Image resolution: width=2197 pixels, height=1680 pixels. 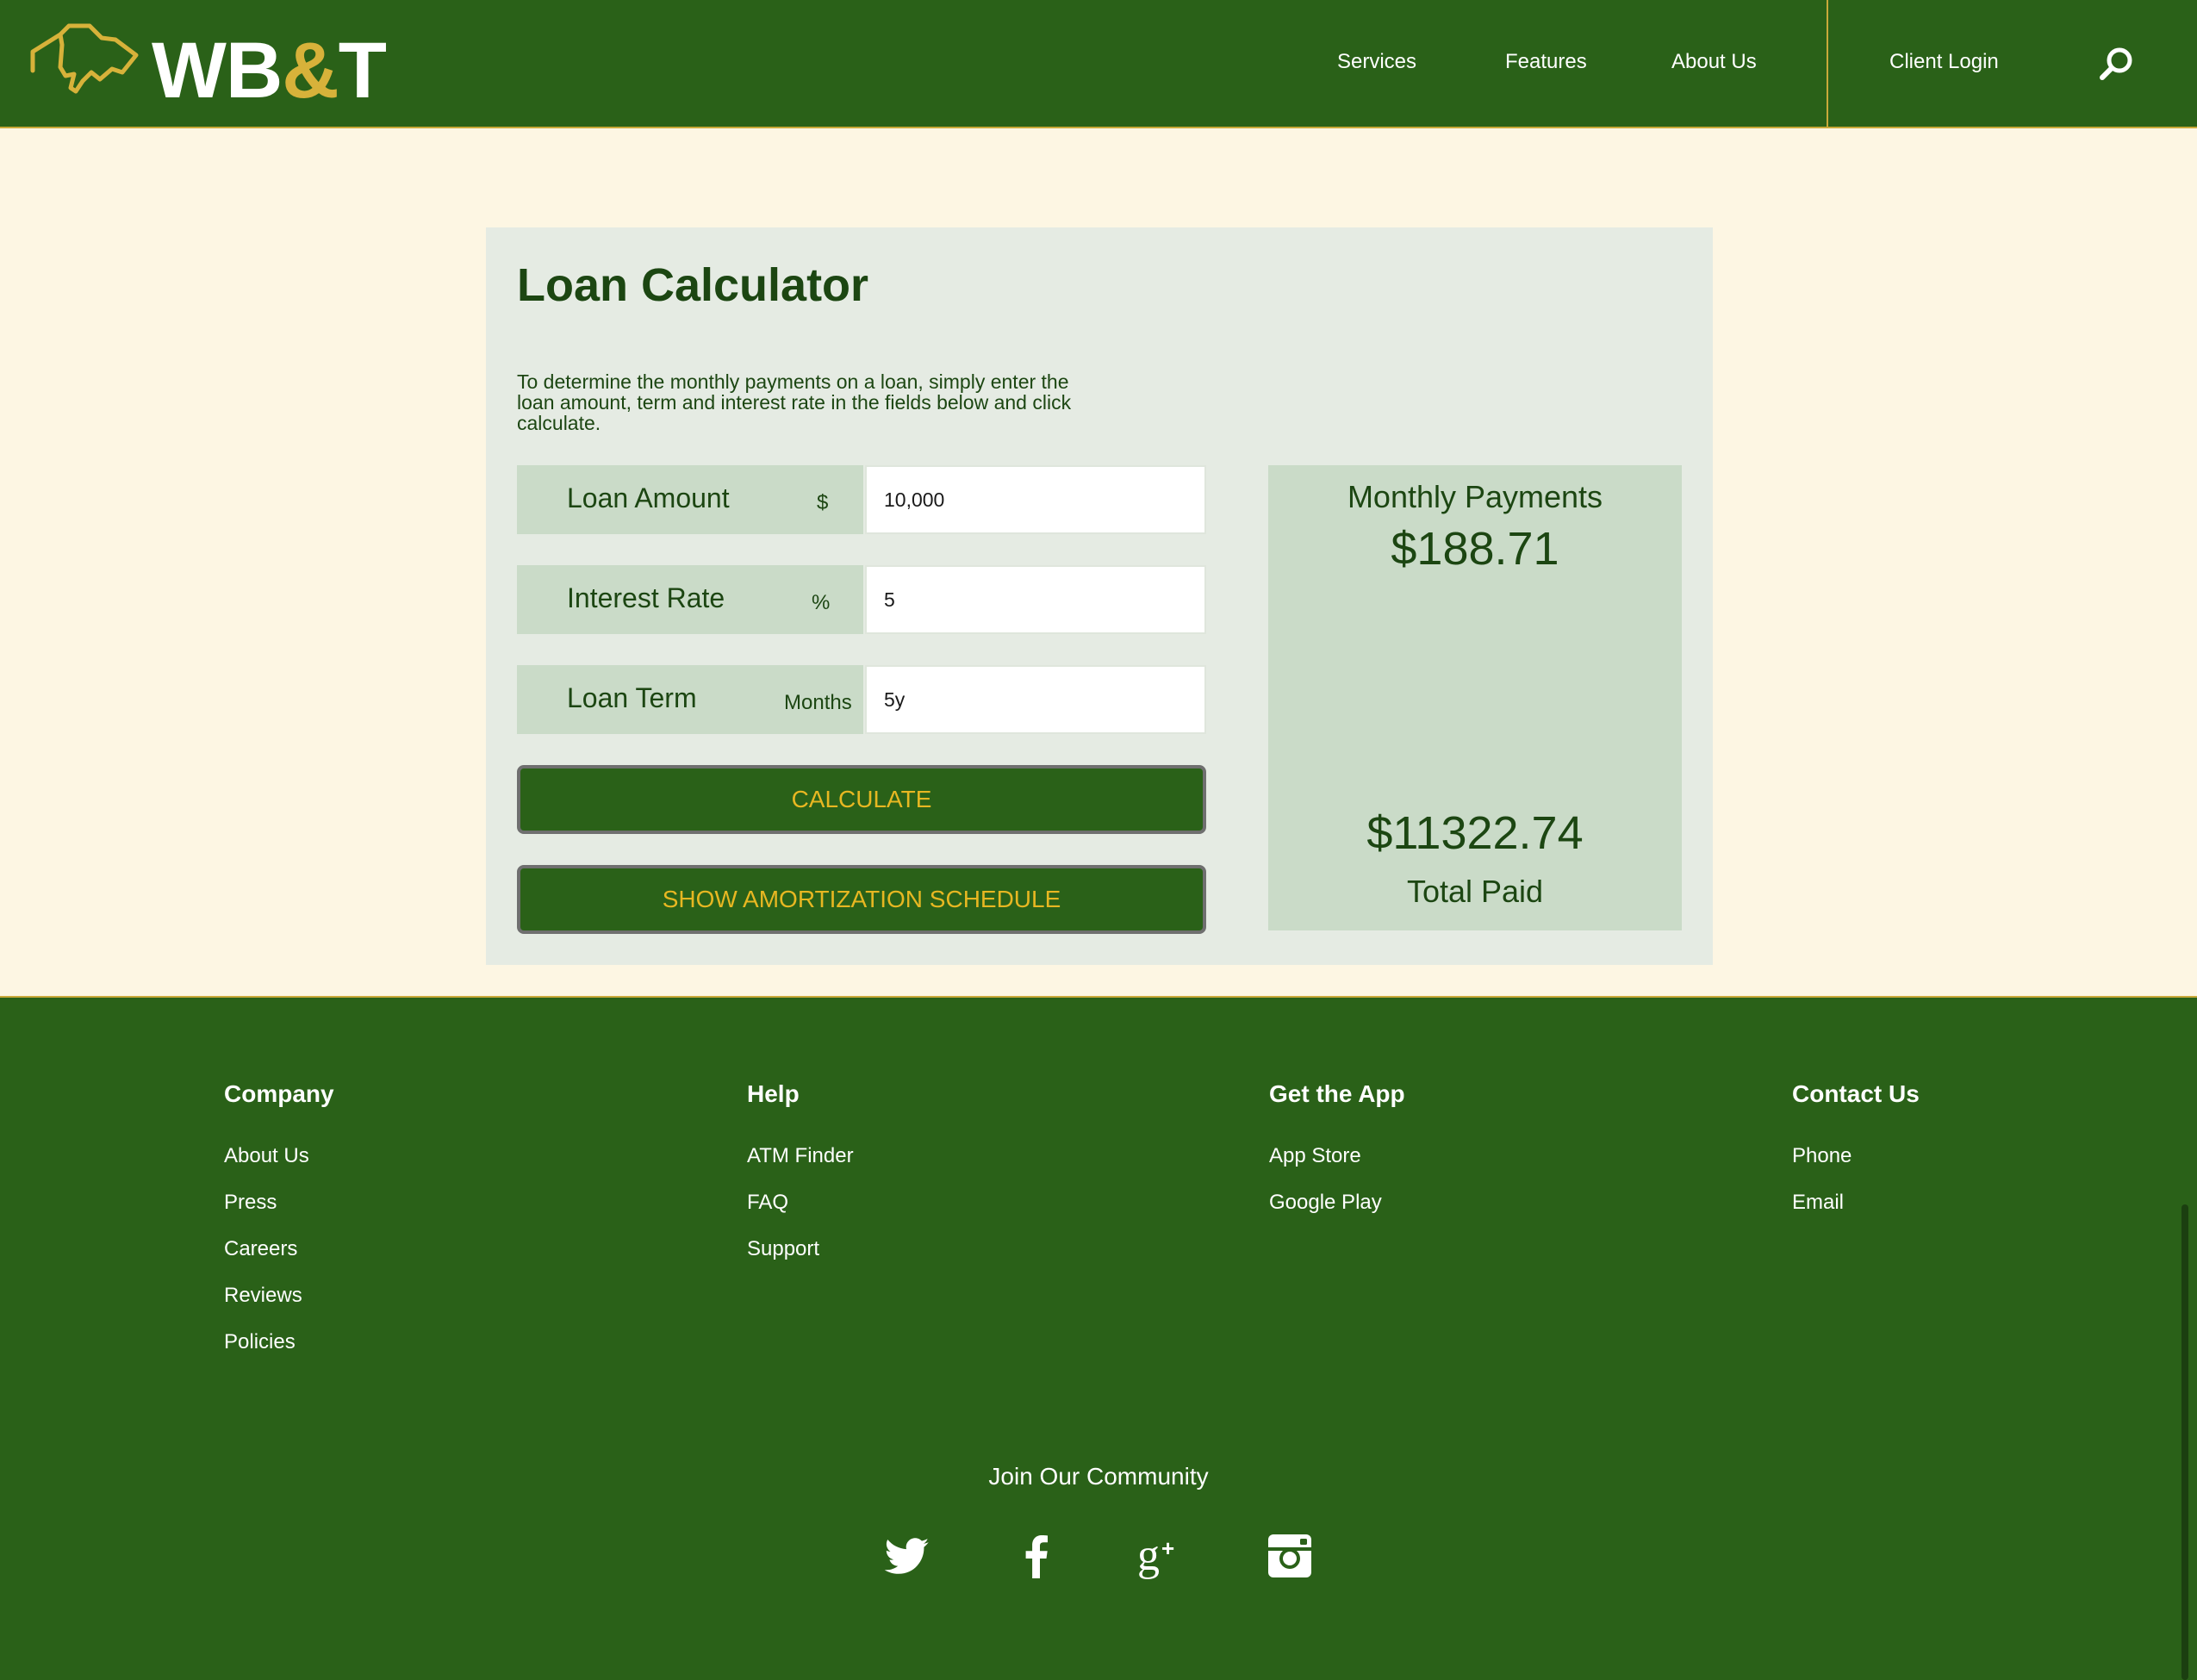 What do you see at coordinates (84, 59) in the screenshot?
I see `bison-logo-icon` at bounding box center [84, 59].